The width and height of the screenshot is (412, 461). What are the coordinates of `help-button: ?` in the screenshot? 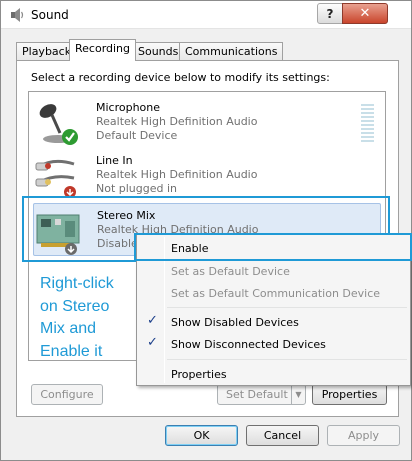 It's located at (330, 13).